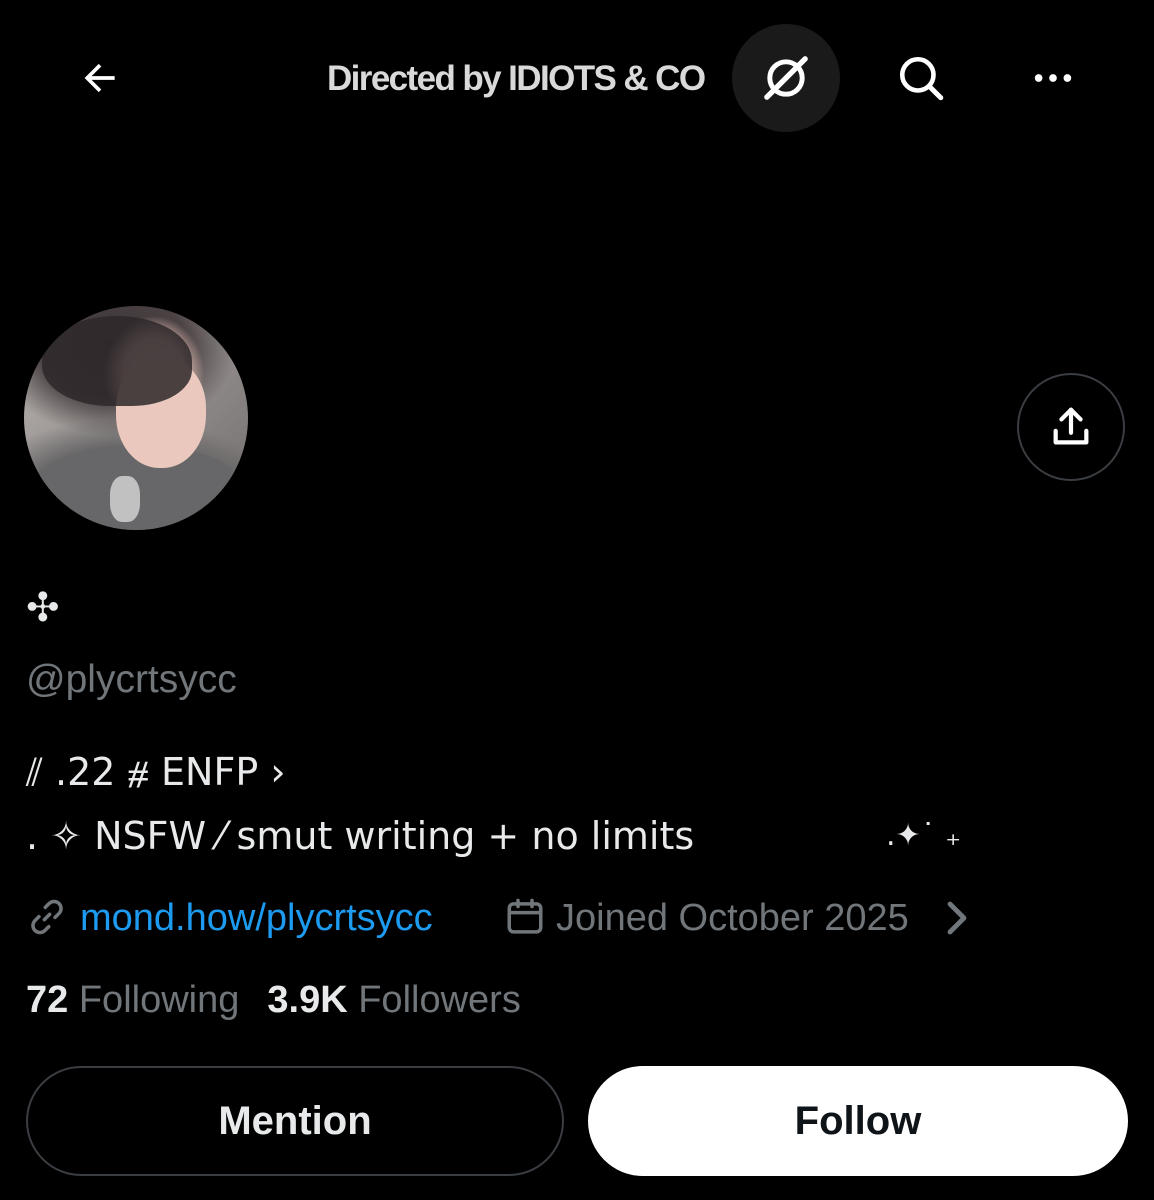 Image resolution: width=1154 pixels, height=1200 pixels. I want to click on followers-link: 3.9K Followers, so click(393, 1000).